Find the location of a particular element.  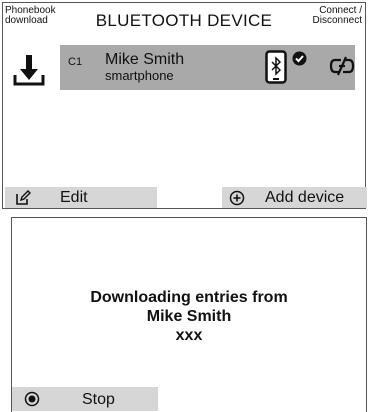

edit-label: Edit is located at coordinates (74, 197).